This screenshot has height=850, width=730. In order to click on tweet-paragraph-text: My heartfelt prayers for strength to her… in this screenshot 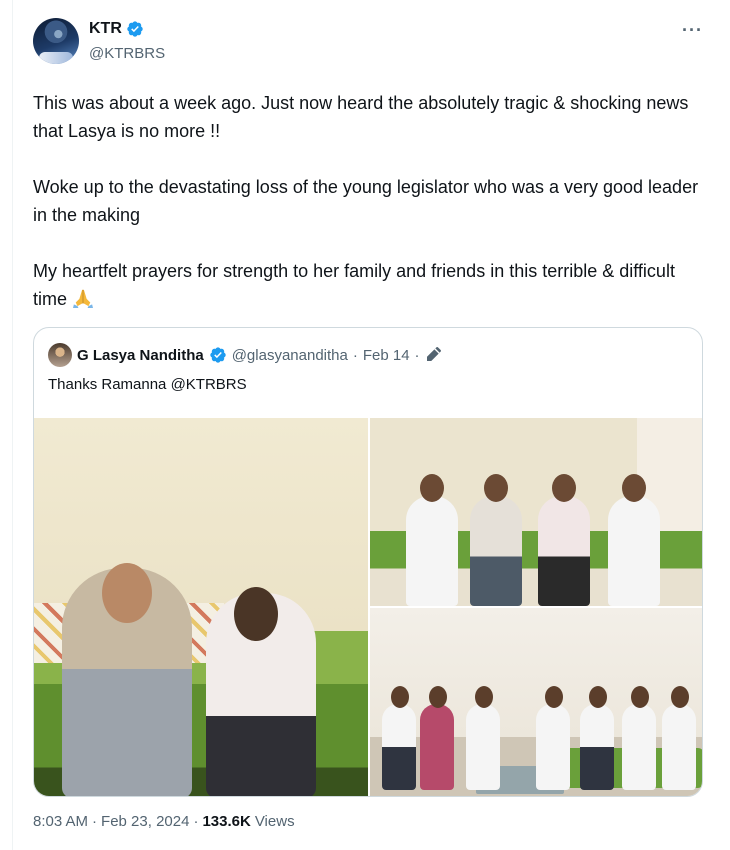, I will do `click(354, 285)`.